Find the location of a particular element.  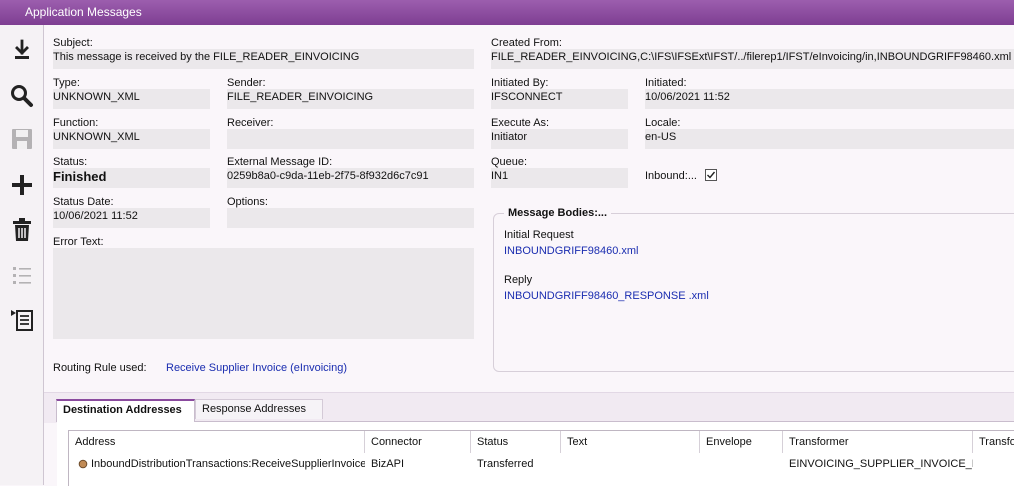

inbound-checkbox is located at coordinates (711, 175).